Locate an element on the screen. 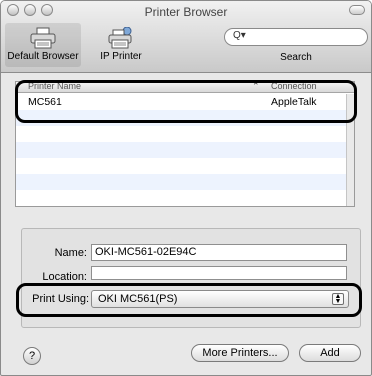 This screenshot has width=372, height=376. search-icon: Q▾ is located at coordinates (239, 35).